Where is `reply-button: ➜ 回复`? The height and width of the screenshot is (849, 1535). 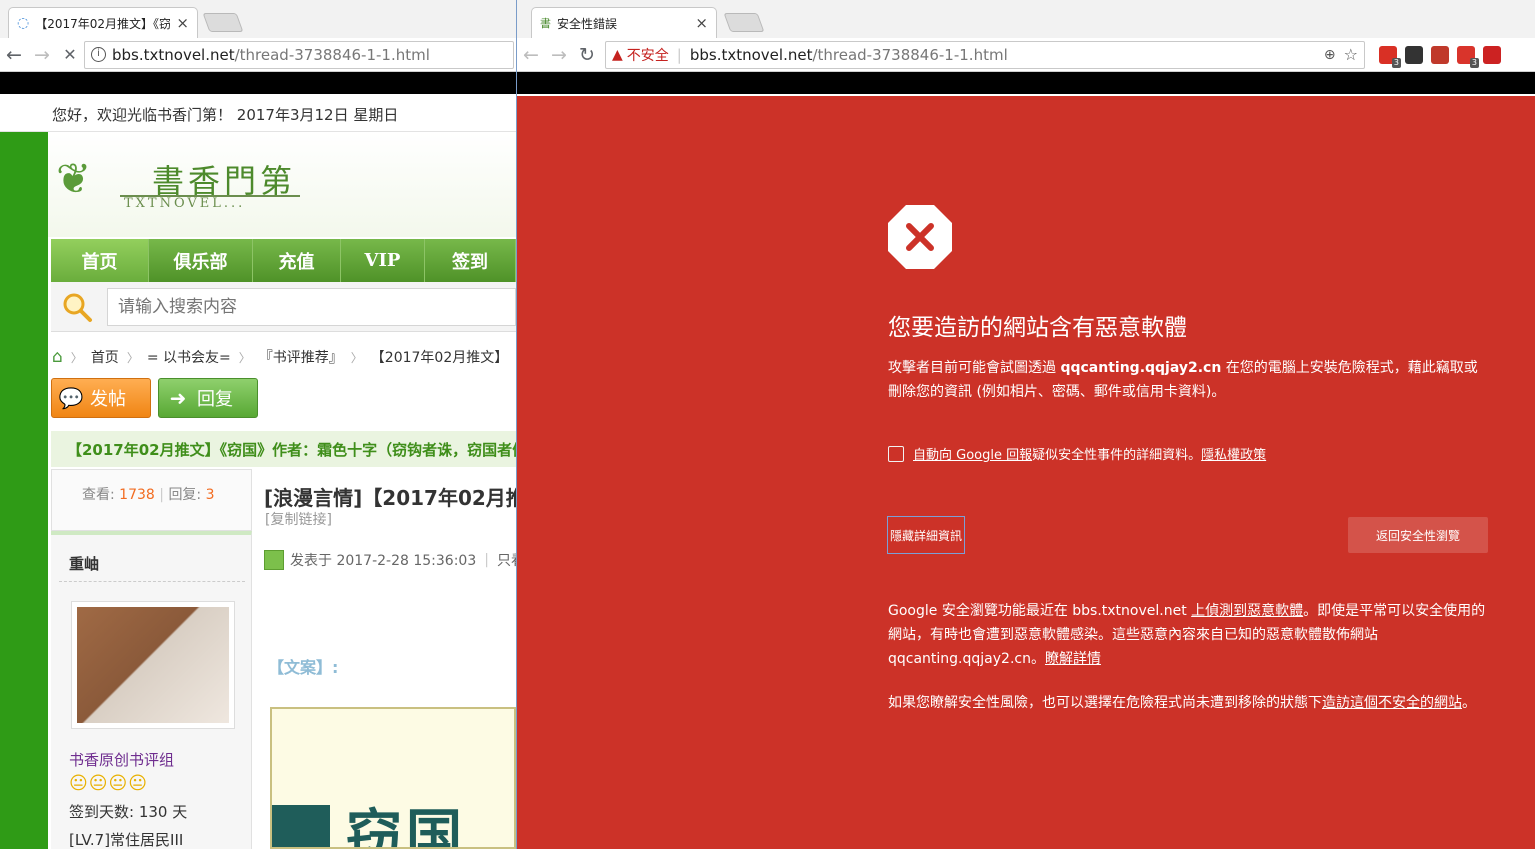 reply-button: ➜ 回复 is located at coordinates (208, 398).